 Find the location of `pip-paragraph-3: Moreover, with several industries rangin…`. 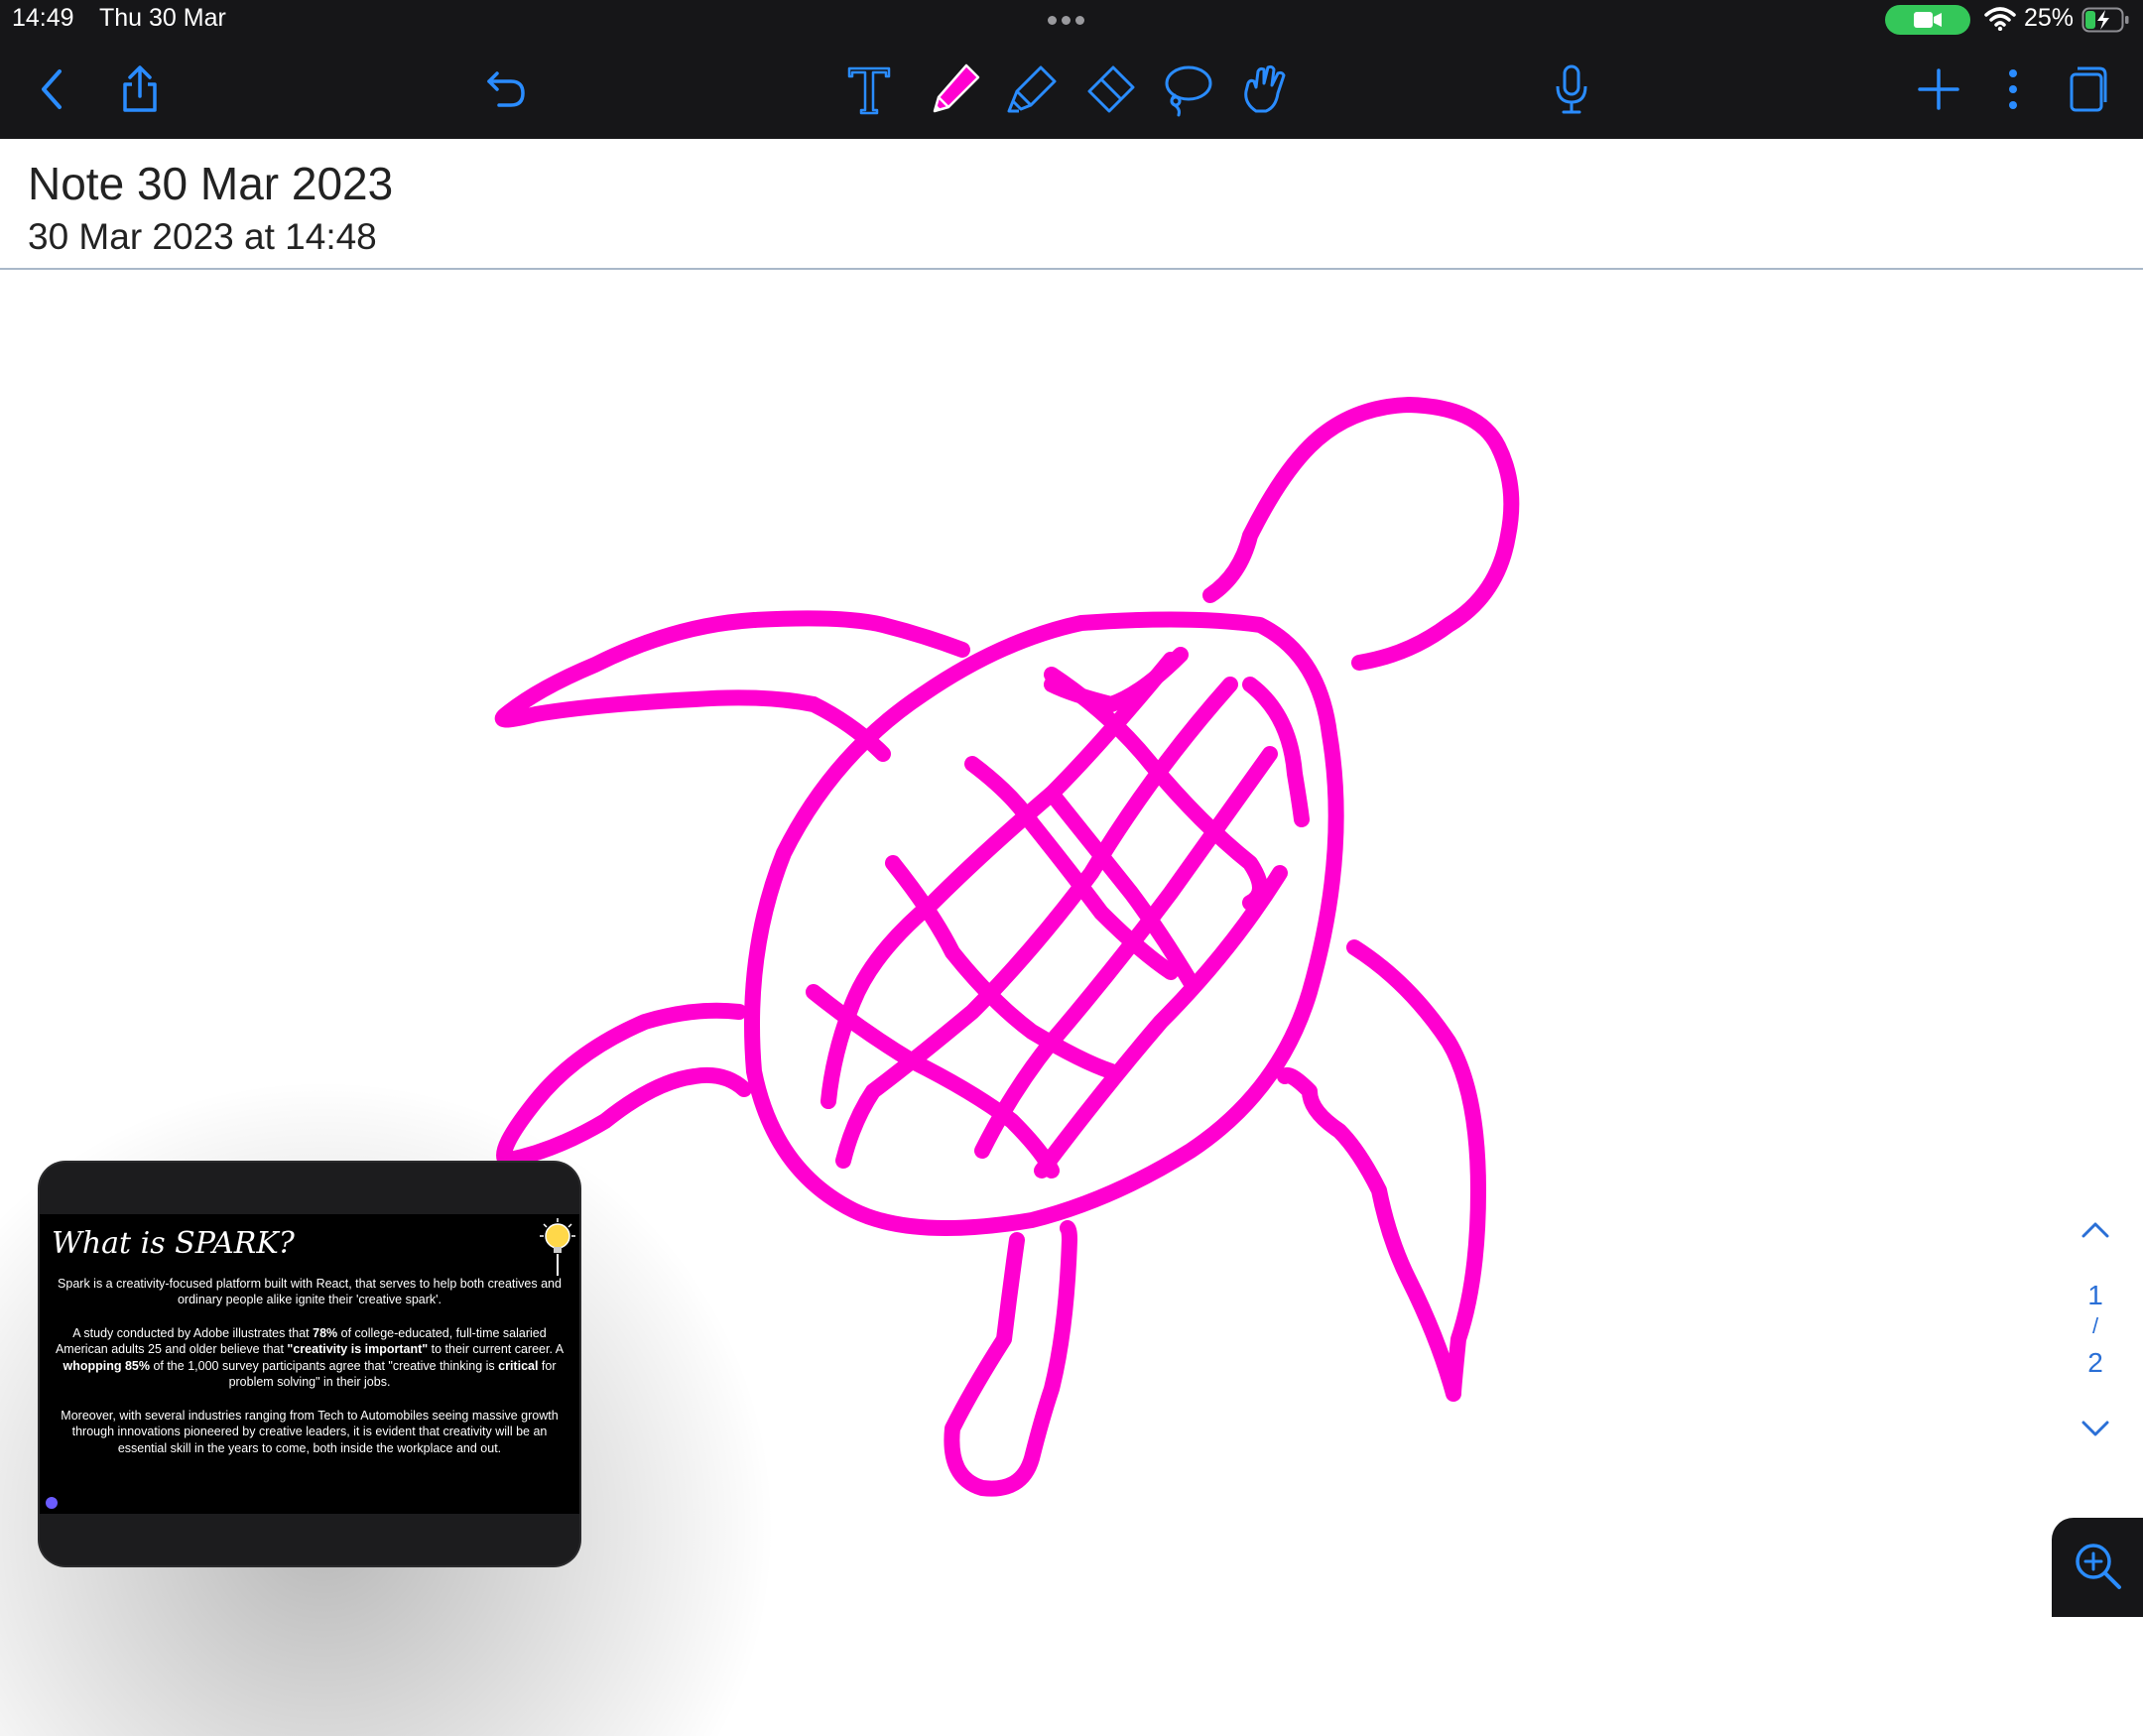

pip-paragraph-3: Moreover, with several industries rangin… is located at coordinates (310, 1432).